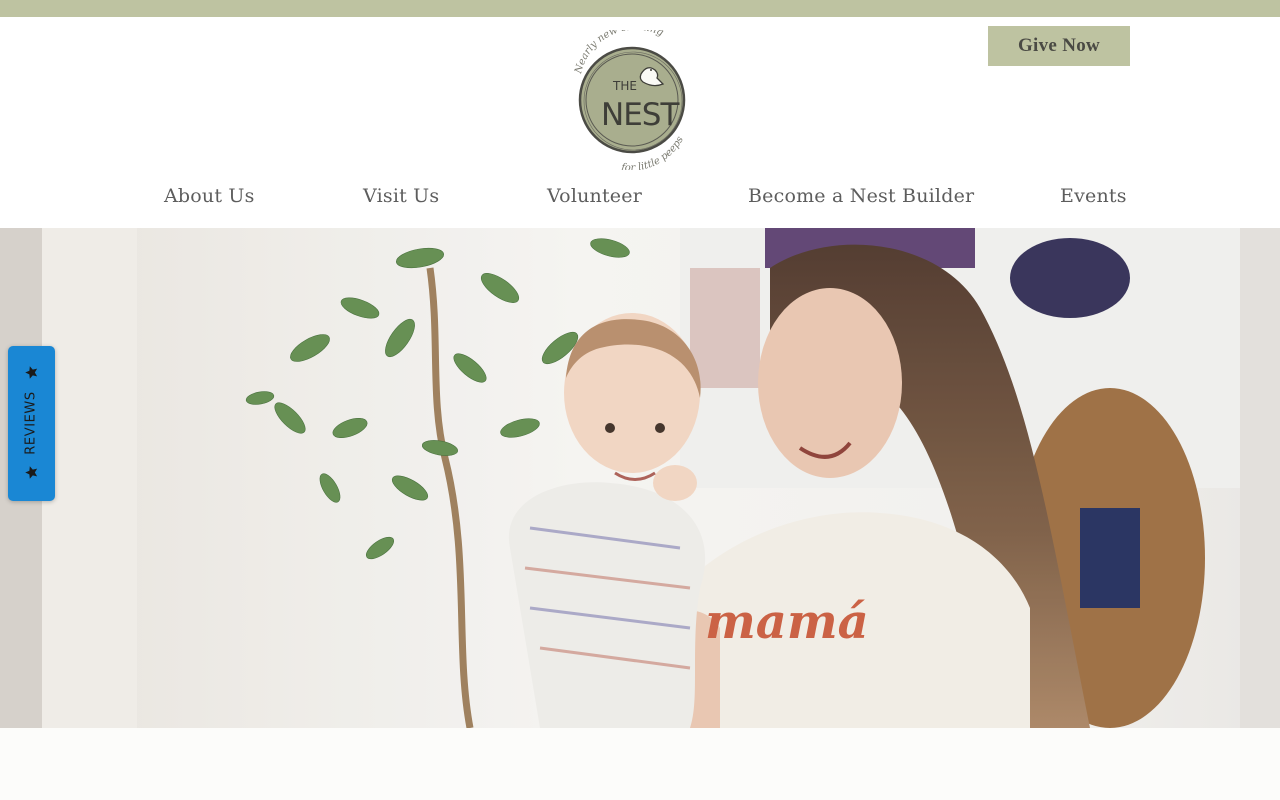 The image size is (1280, 800). I want to click on give-now-button: Give Now, so click(1059, 46).